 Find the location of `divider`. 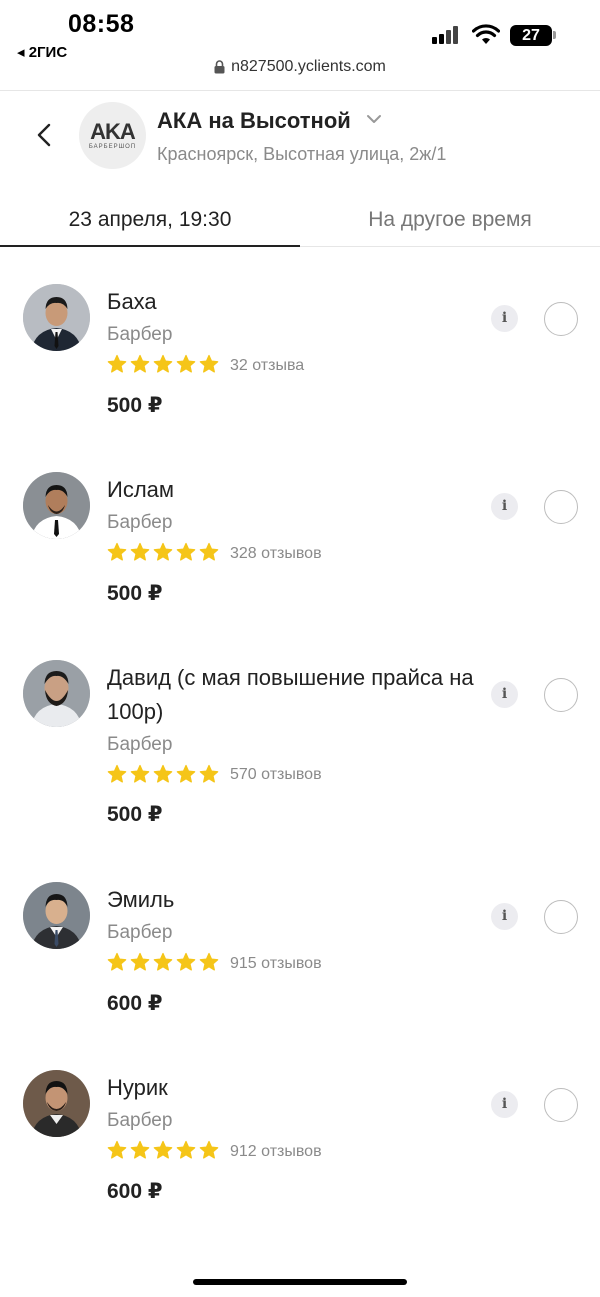

divider is located at coordinates (300, 90).